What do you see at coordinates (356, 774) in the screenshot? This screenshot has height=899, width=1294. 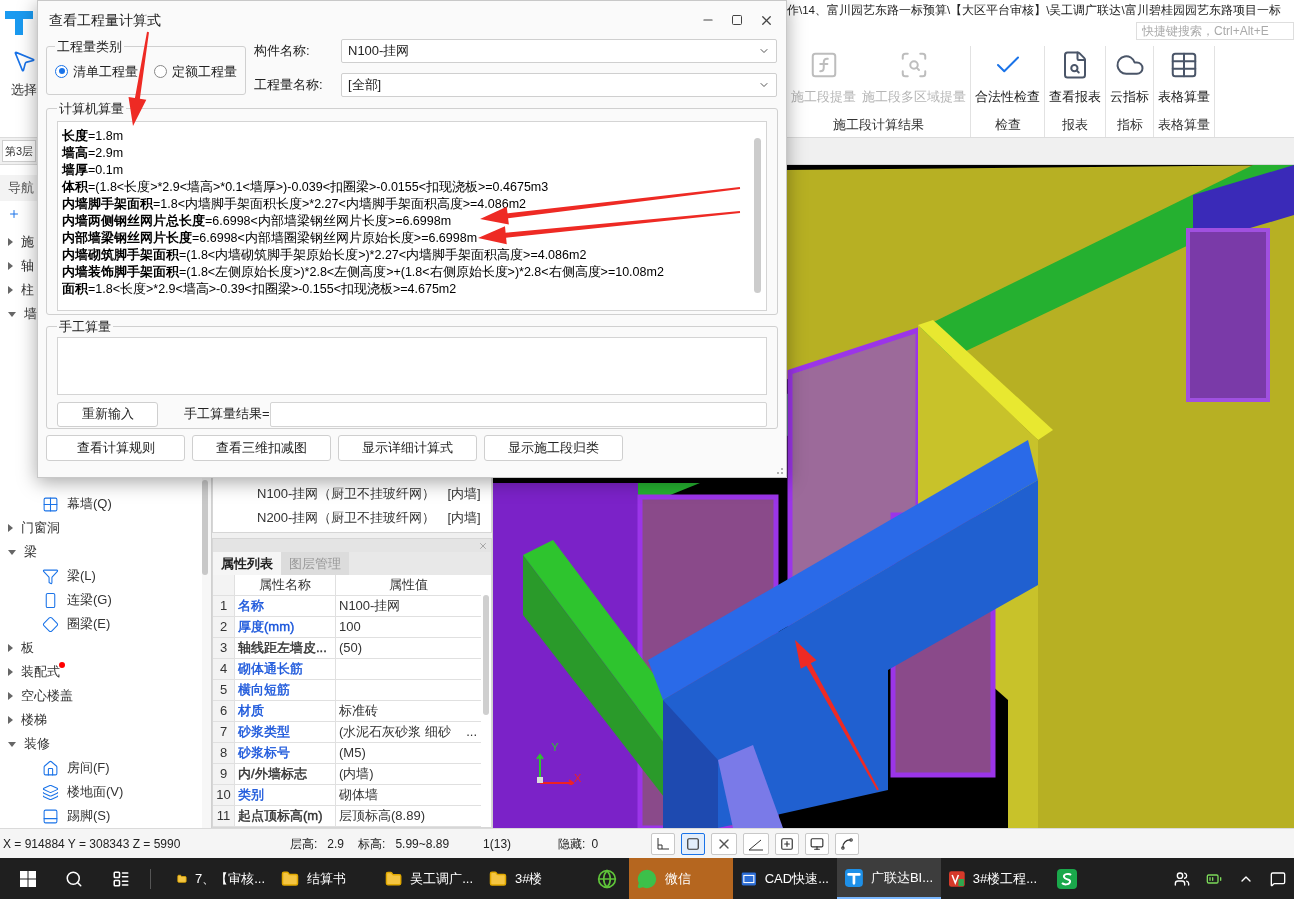 I see `property-value: (内墙)` at bounding box center [356, 774].